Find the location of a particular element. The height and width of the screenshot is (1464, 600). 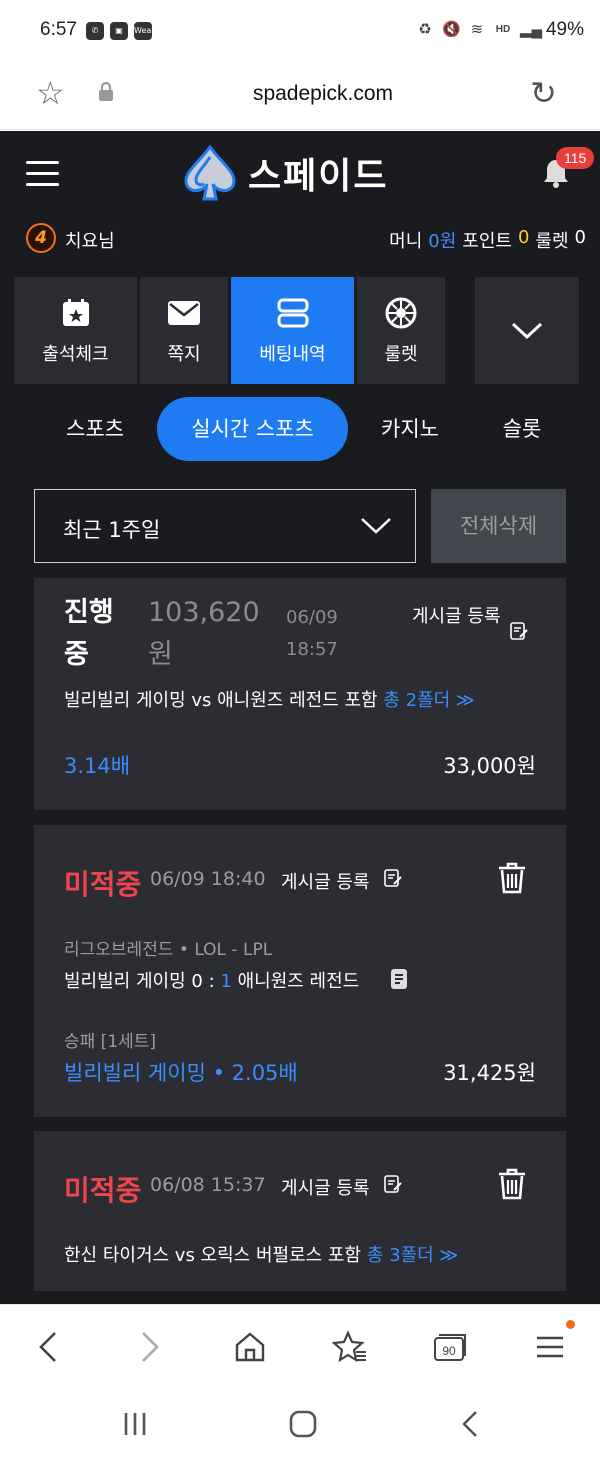

browser-bottom-nav: 90 is located at coordinates (300, 1344).